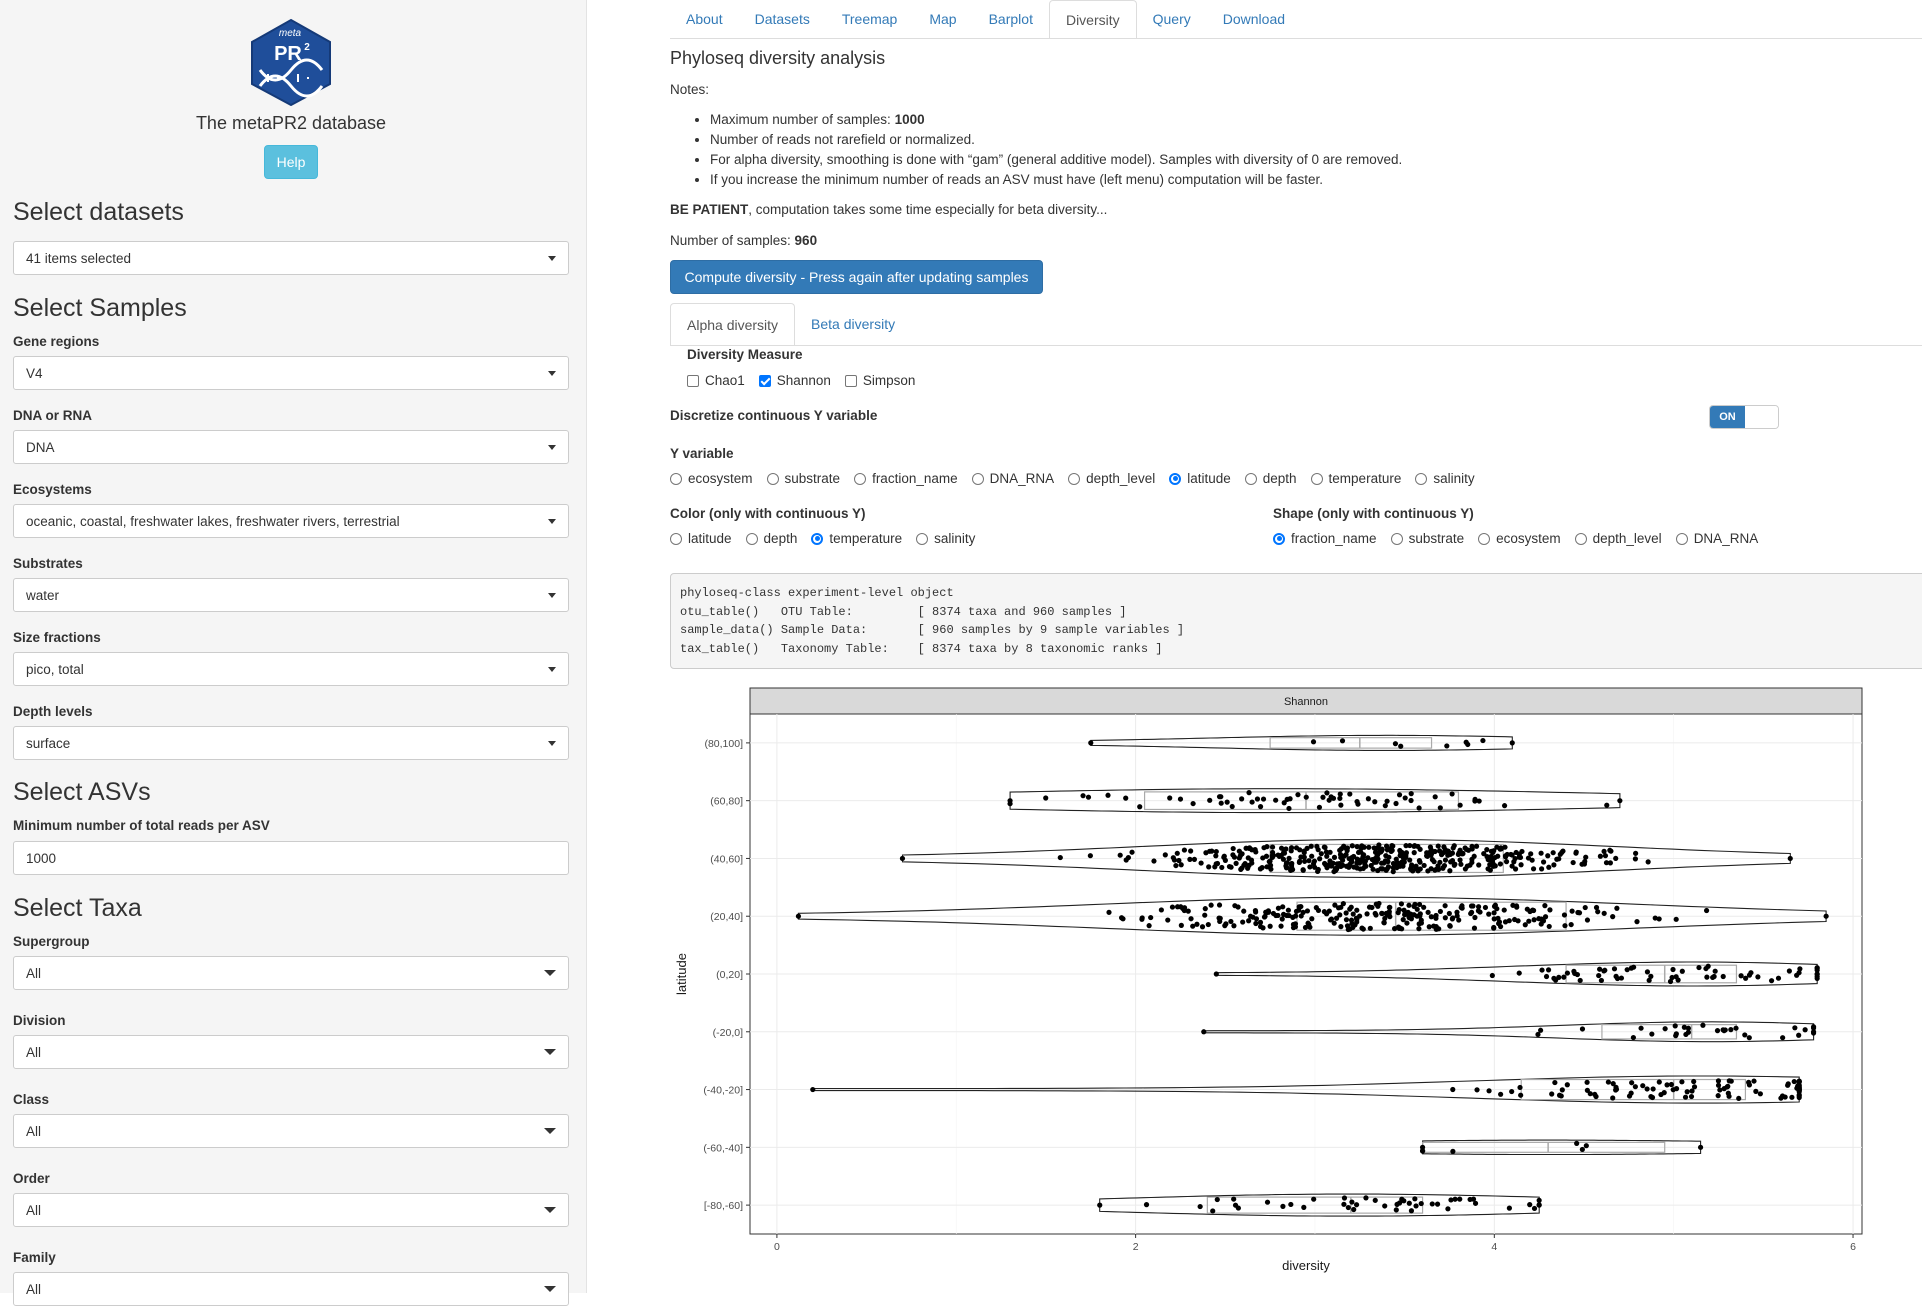  I want to click on yvar-latitude: latitude, so click(1200, 478).